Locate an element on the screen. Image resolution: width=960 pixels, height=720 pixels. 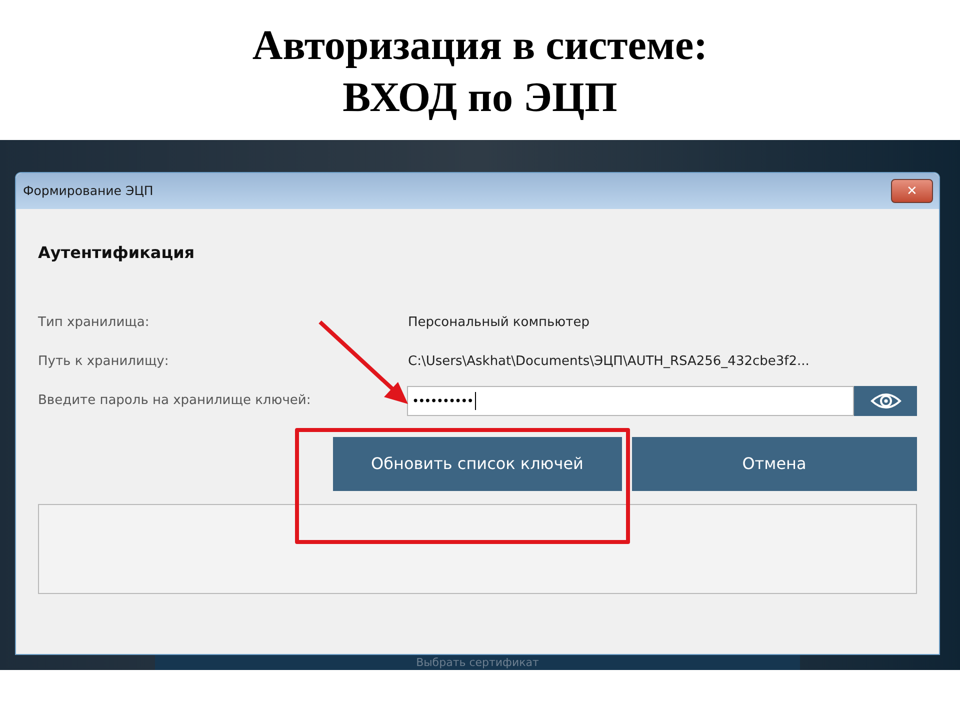
section-heading: Аутентификация is located at coordinates (117, 253).